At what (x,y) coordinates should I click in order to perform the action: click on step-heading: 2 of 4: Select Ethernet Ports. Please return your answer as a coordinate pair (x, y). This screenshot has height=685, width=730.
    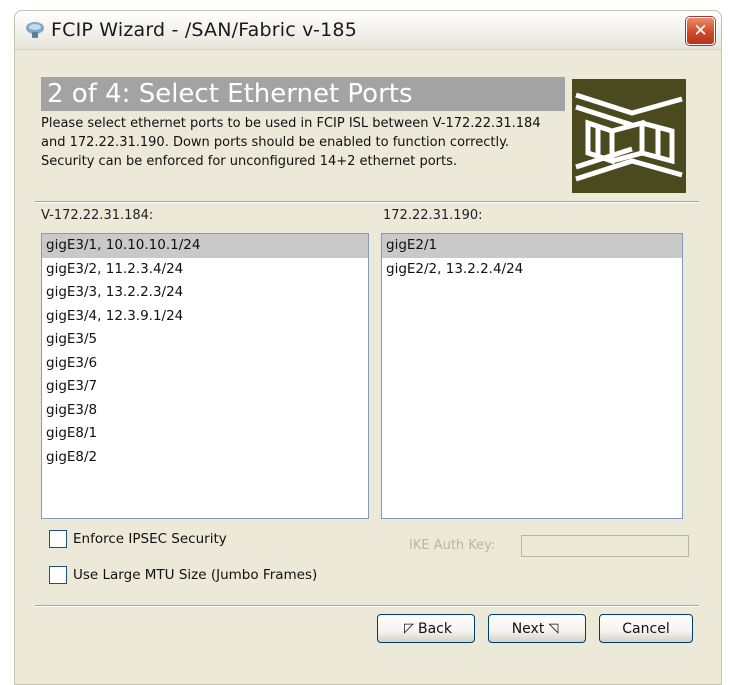
    Looking at the image, I should click on (230, 94).